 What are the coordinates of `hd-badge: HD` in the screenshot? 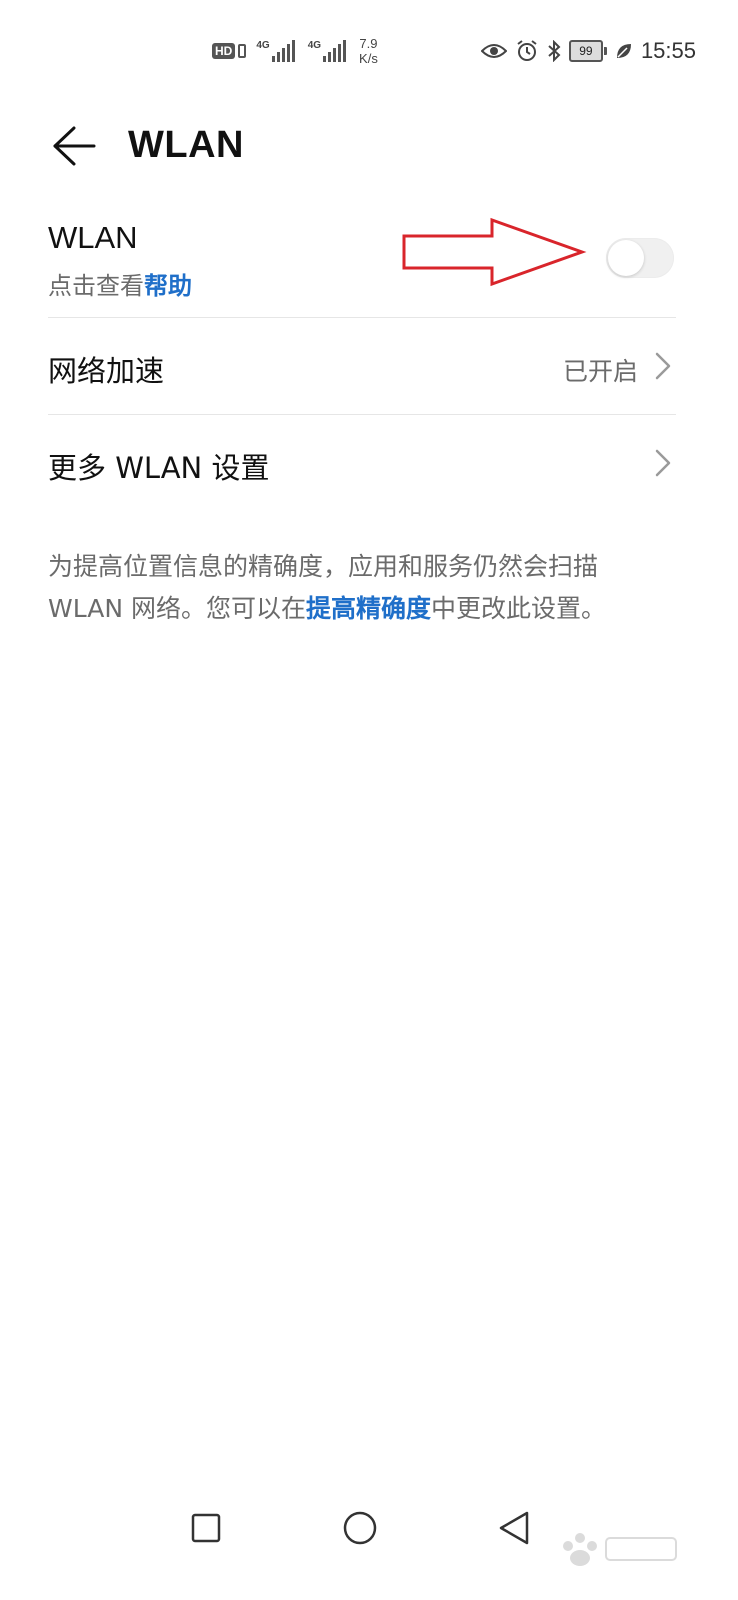 It's located at (229, 51).